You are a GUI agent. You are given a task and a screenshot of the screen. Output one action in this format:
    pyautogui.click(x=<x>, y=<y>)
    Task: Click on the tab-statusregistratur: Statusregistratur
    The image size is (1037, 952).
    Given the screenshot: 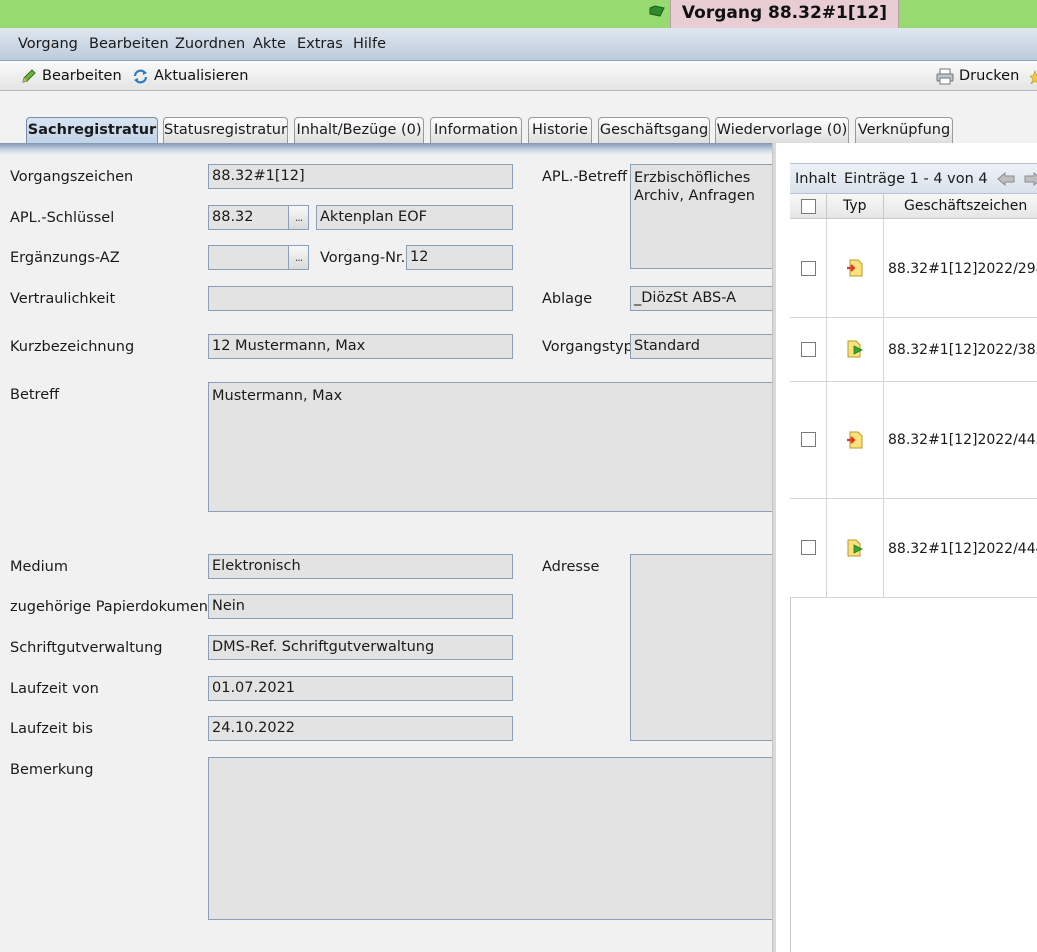 What is the action you would take?
    pyautogui.click(x=225, y=130)
    